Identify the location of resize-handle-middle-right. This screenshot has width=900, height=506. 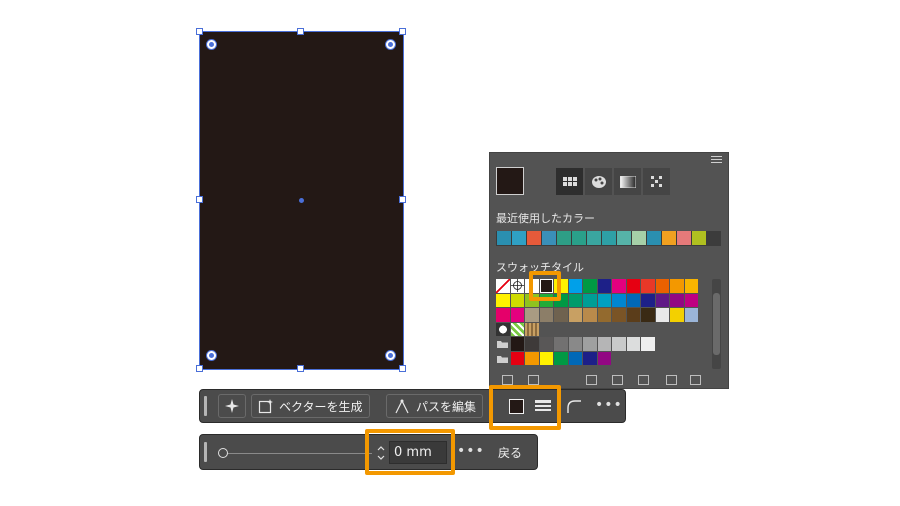
(402, 199).